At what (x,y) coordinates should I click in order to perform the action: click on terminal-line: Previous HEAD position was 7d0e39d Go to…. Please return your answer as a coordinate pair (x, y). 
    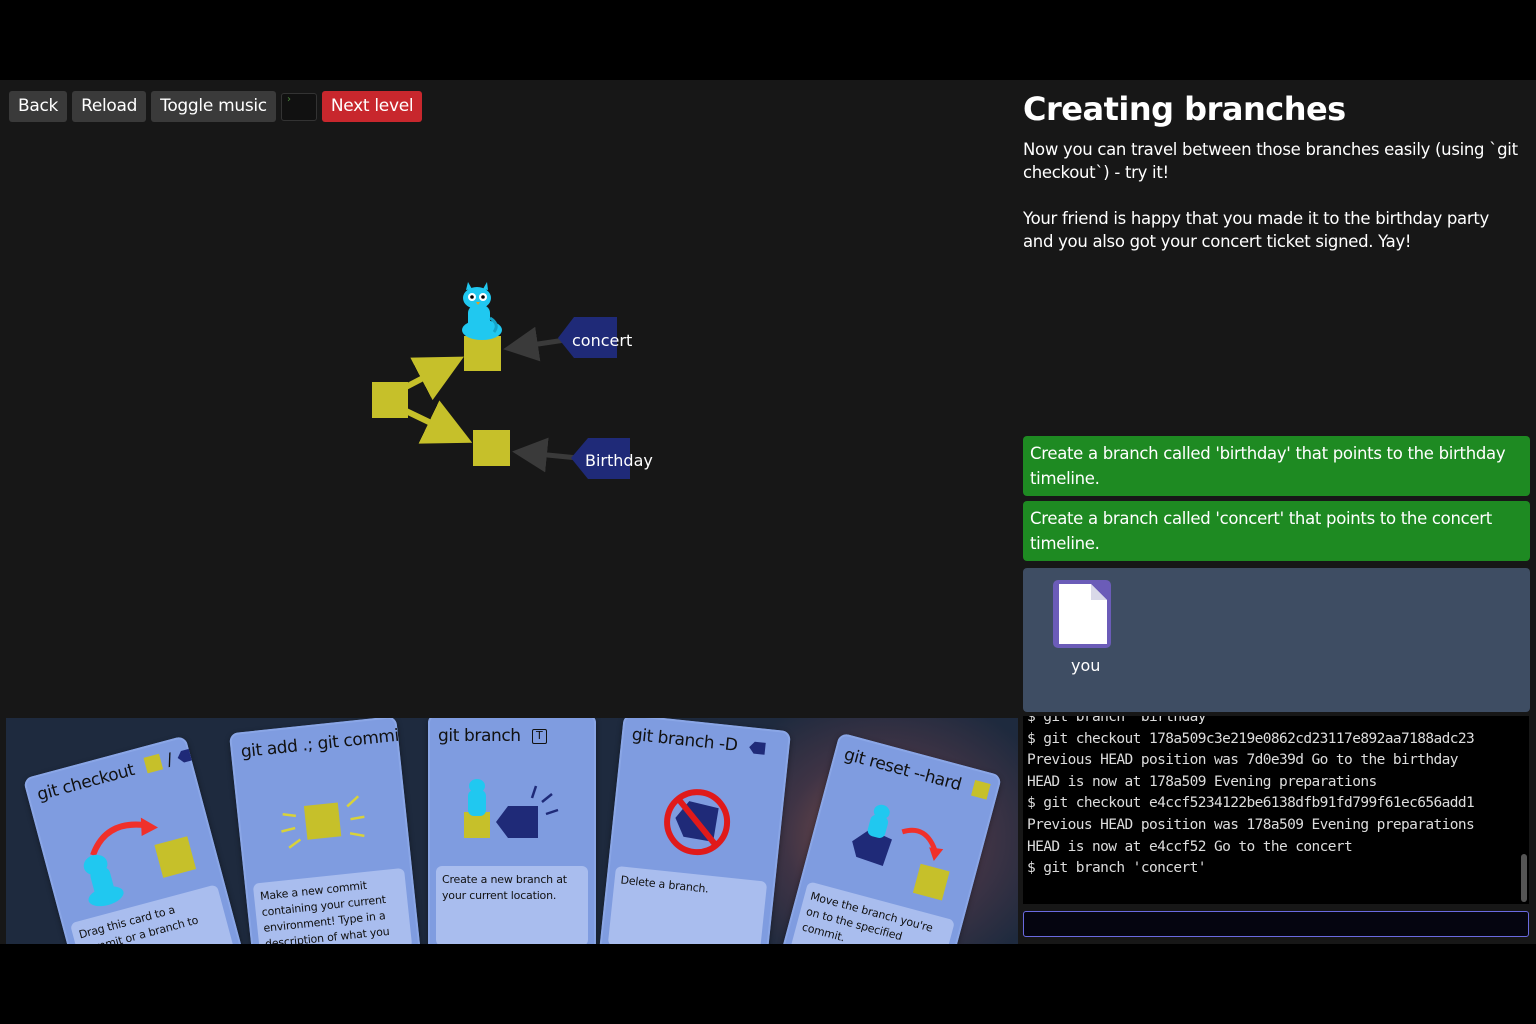
    Looking at the image, I should click on (1242, 760).